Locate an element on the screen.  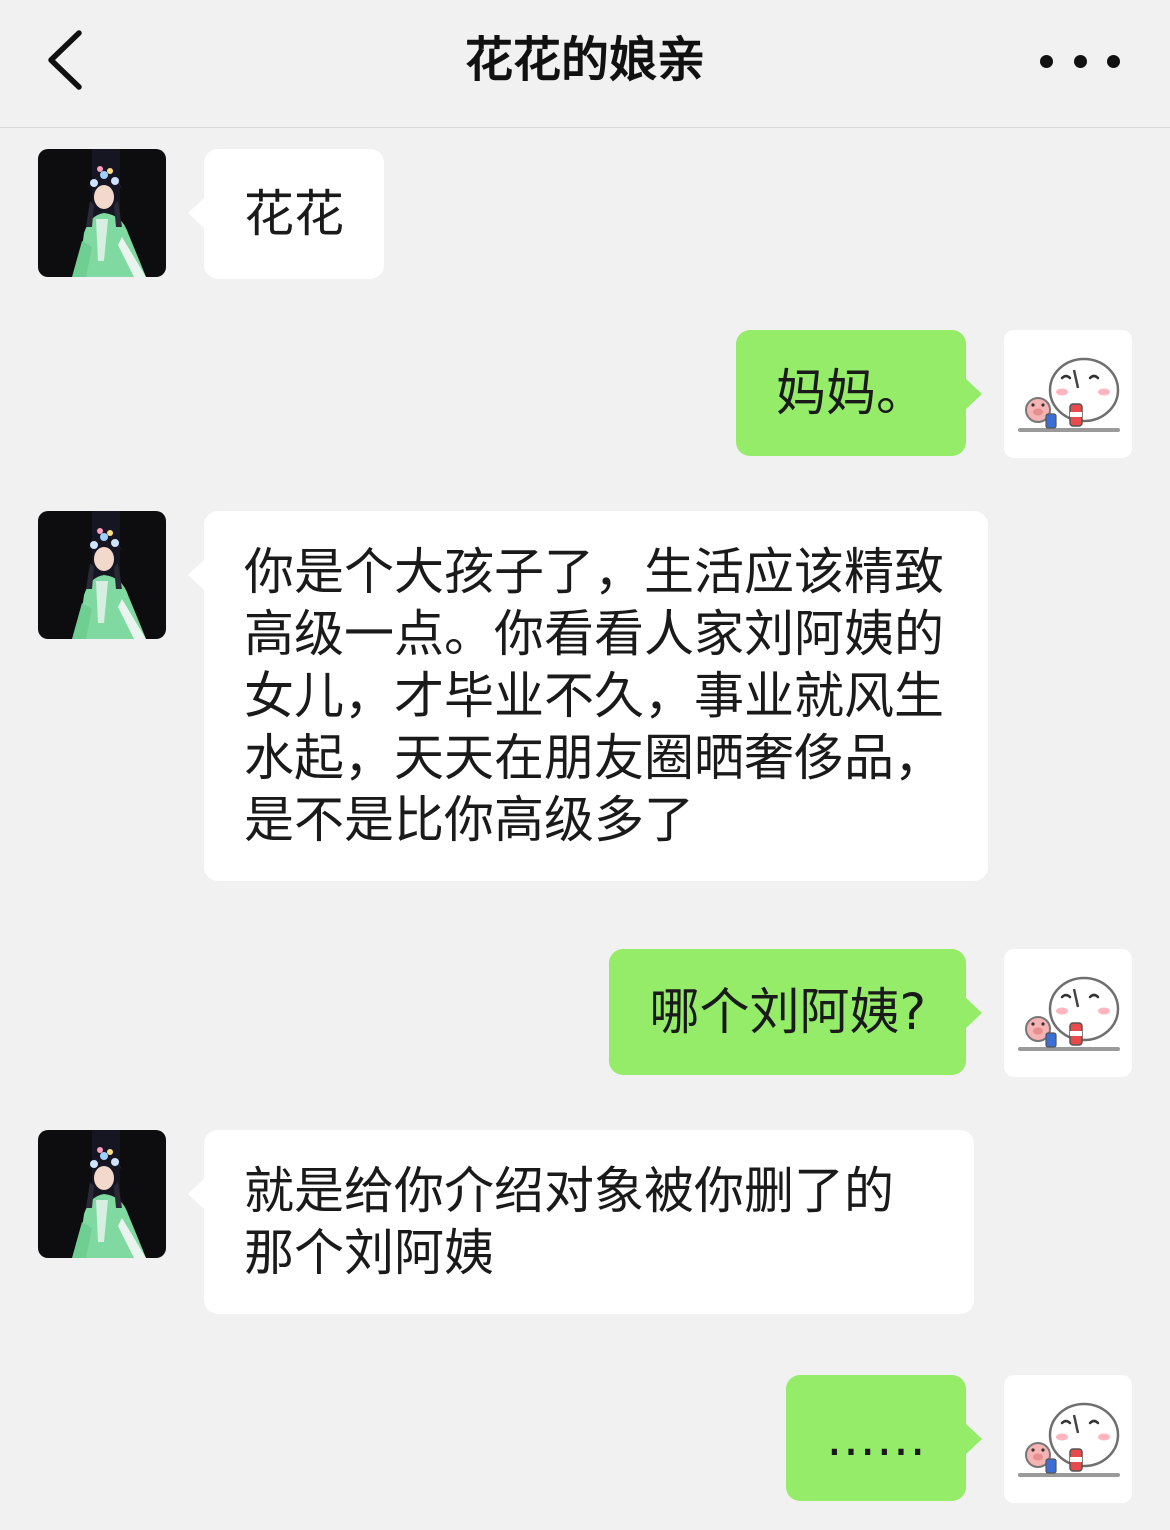
message-text: 花花 is located at coordinates (294, 214).